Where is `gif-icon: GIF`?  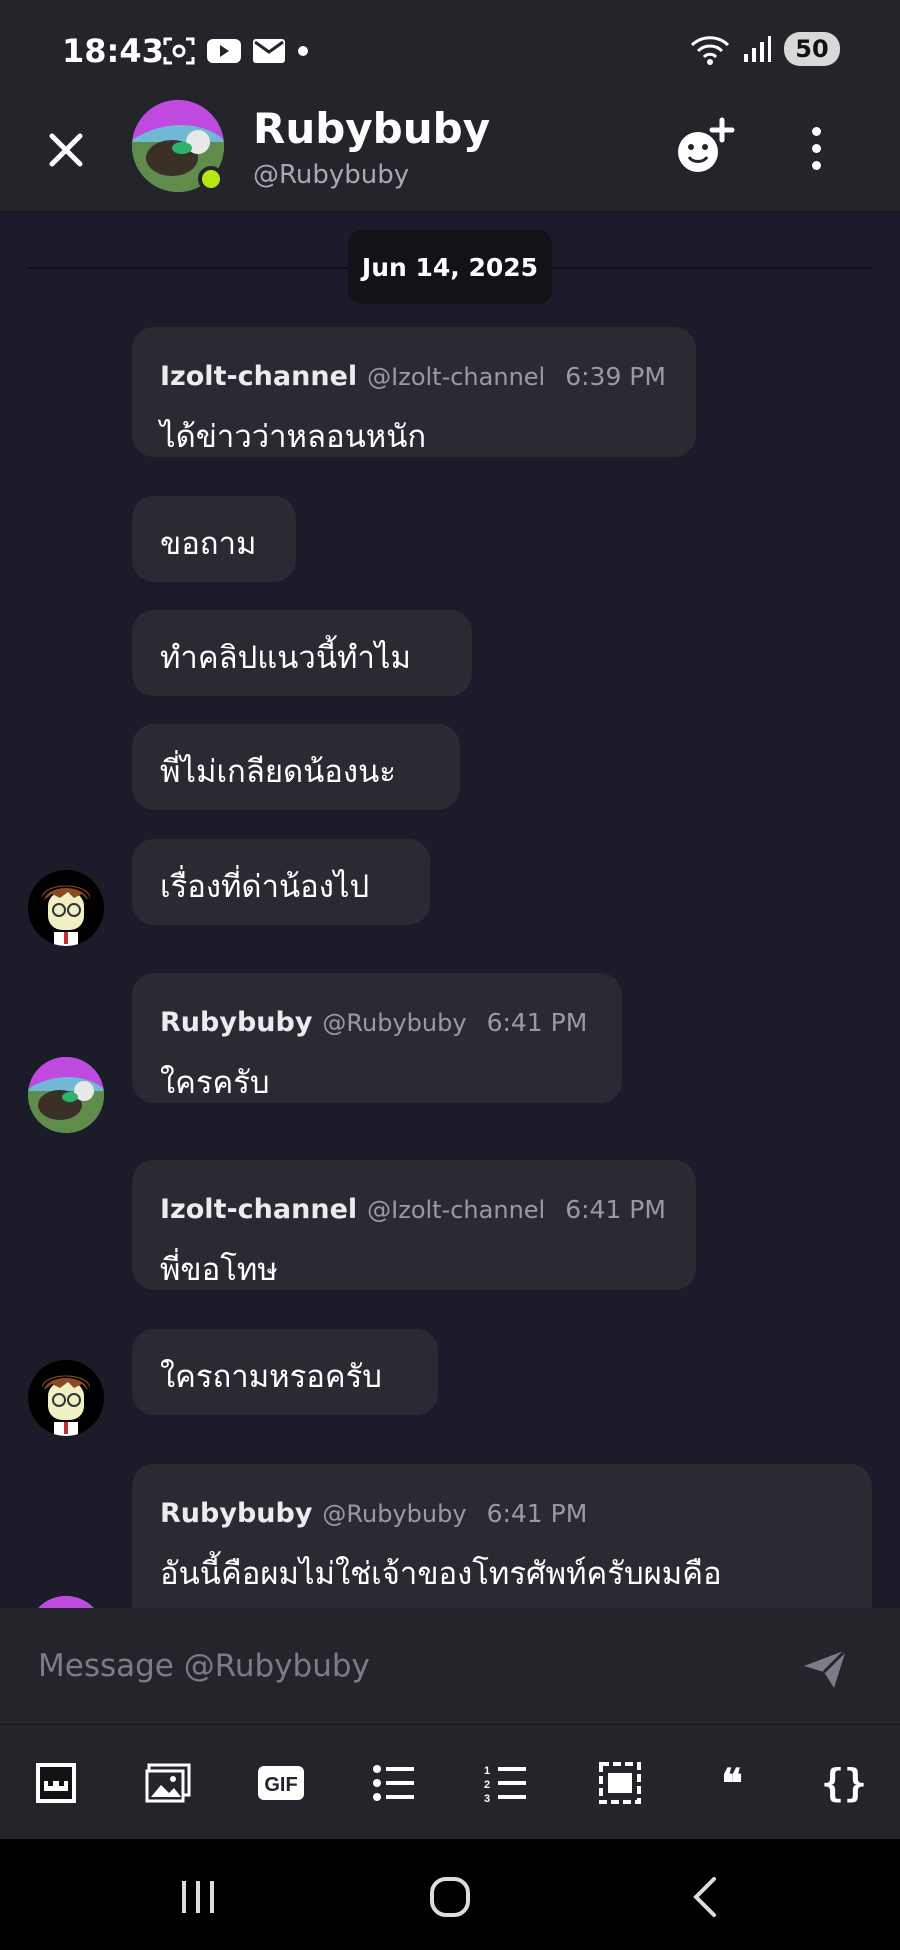 gif-icon: GIF is located at coordinates (281, 1783).